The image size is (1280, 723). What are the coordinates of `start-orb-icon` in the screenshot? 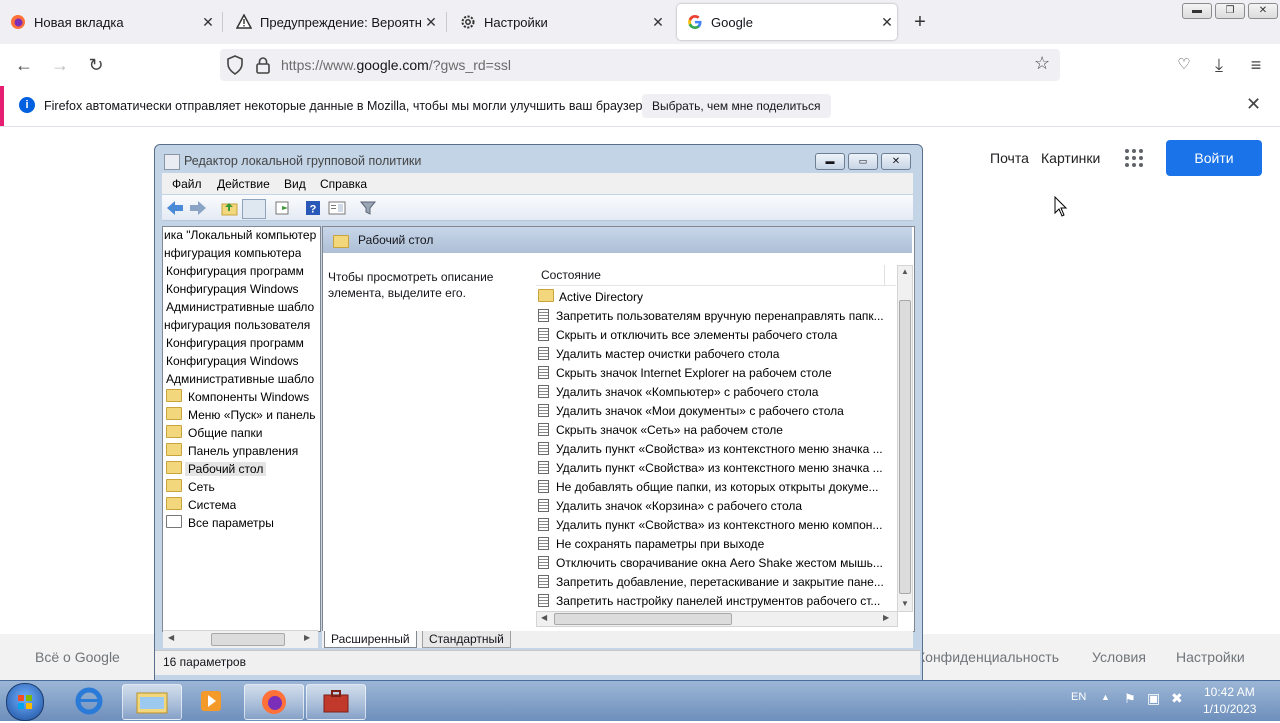 It's located at (25, 702).